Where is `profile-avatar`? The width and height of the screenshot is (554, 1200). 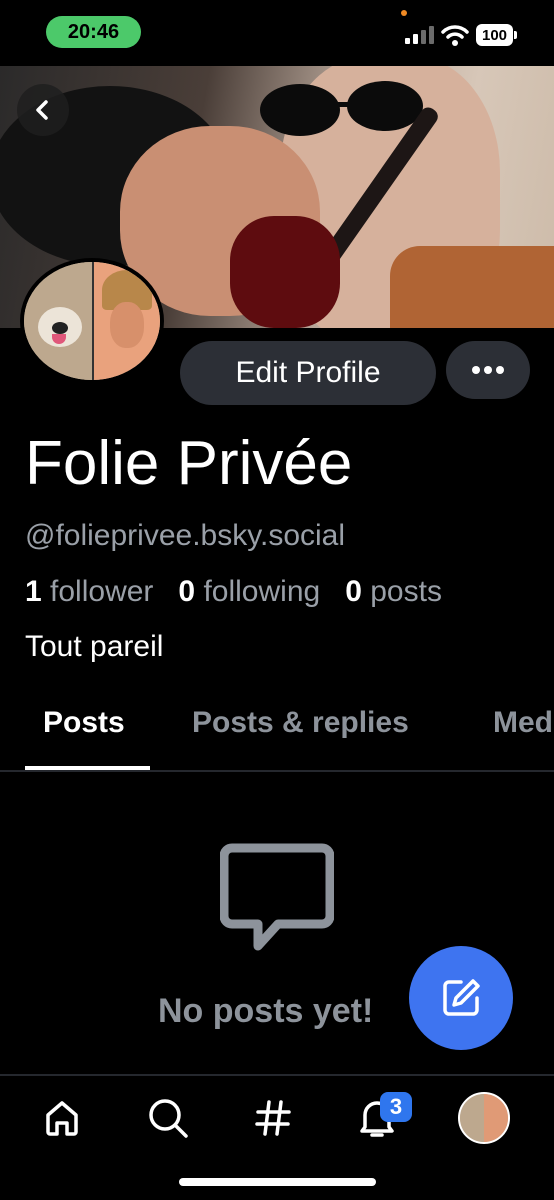 profile-avatar is located at coordinates (92, 321).